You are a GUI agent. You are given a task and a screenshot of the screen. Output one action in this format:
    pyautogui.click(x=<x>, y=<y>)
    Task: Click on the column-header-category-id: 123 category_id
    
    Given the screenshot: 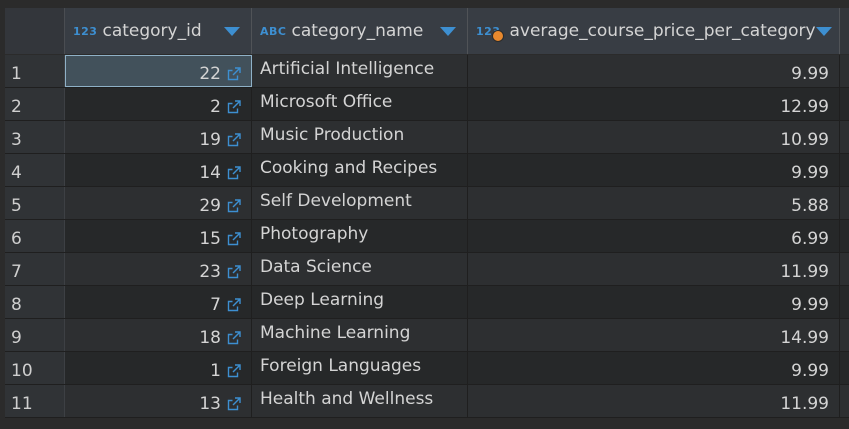 What is the action you would take?
    pyautogui.click(x=158, y=31)
    